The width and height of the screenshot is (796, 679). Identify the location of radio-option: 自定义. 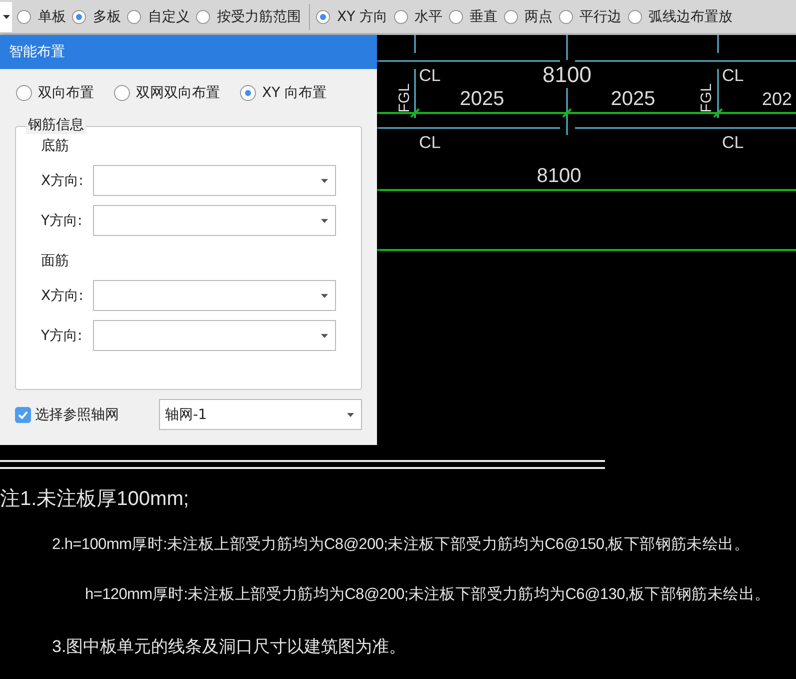
(158, 17).